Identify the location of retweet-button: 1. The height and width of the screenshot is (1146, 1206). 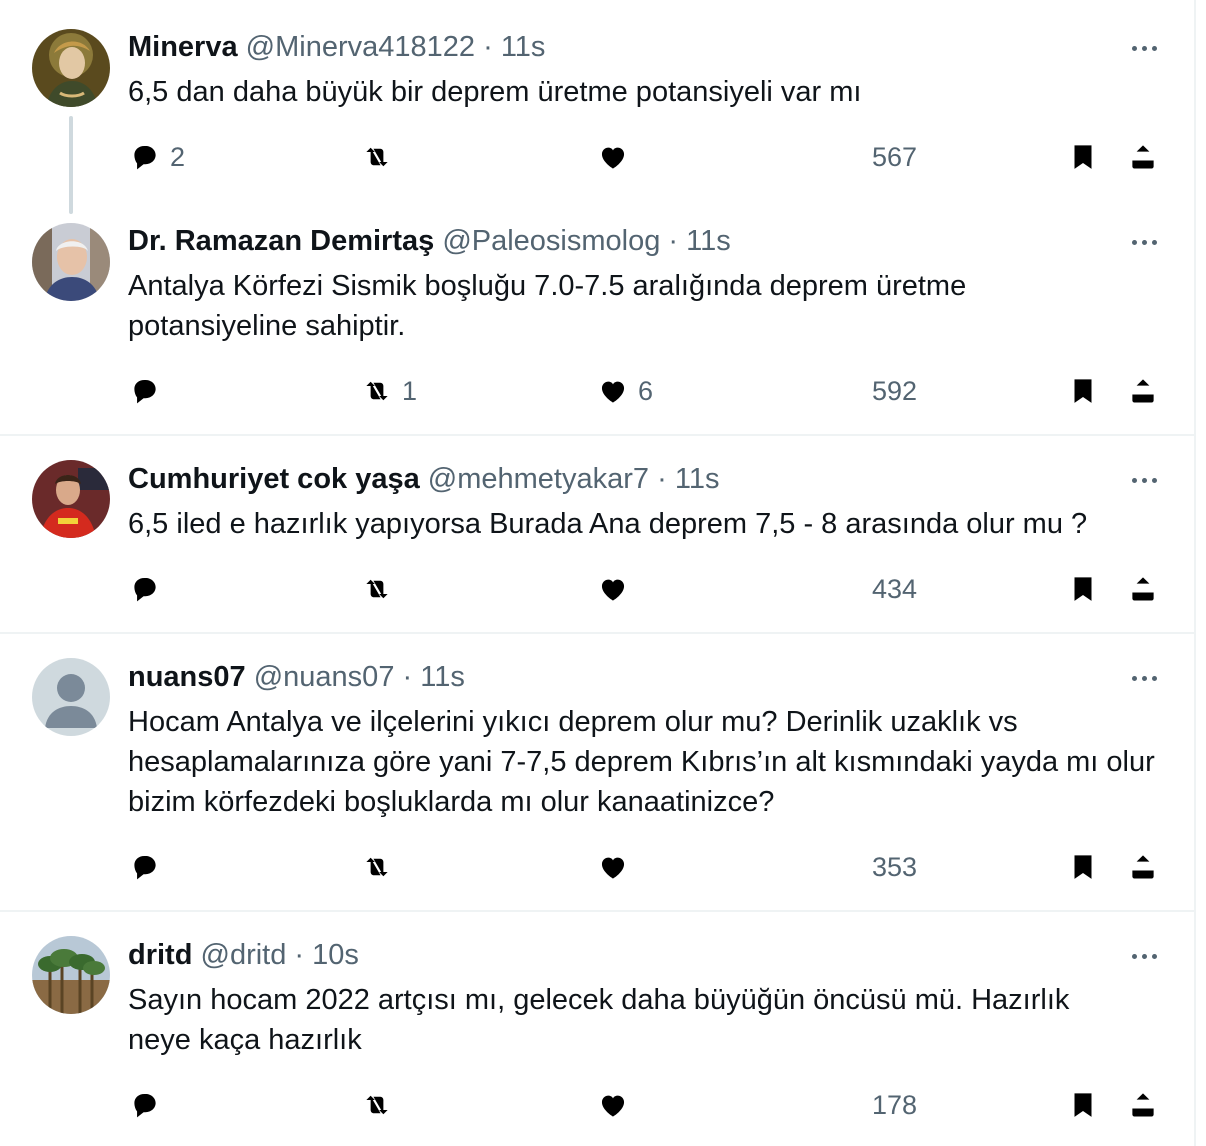
(388, 391).